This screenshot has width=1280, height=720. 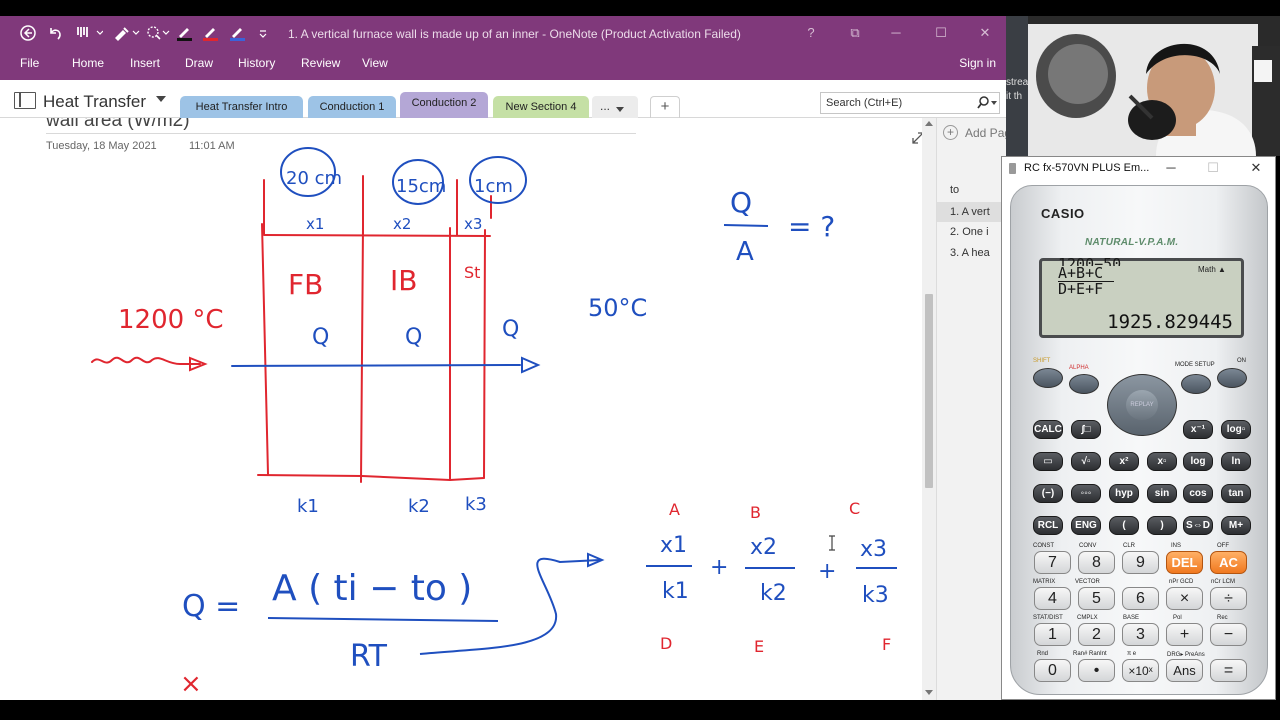 What do you see at coordinates (1086, 429) in the screenshot?
I see `integral-key: ∫□` at bounding box center [1086, 429].